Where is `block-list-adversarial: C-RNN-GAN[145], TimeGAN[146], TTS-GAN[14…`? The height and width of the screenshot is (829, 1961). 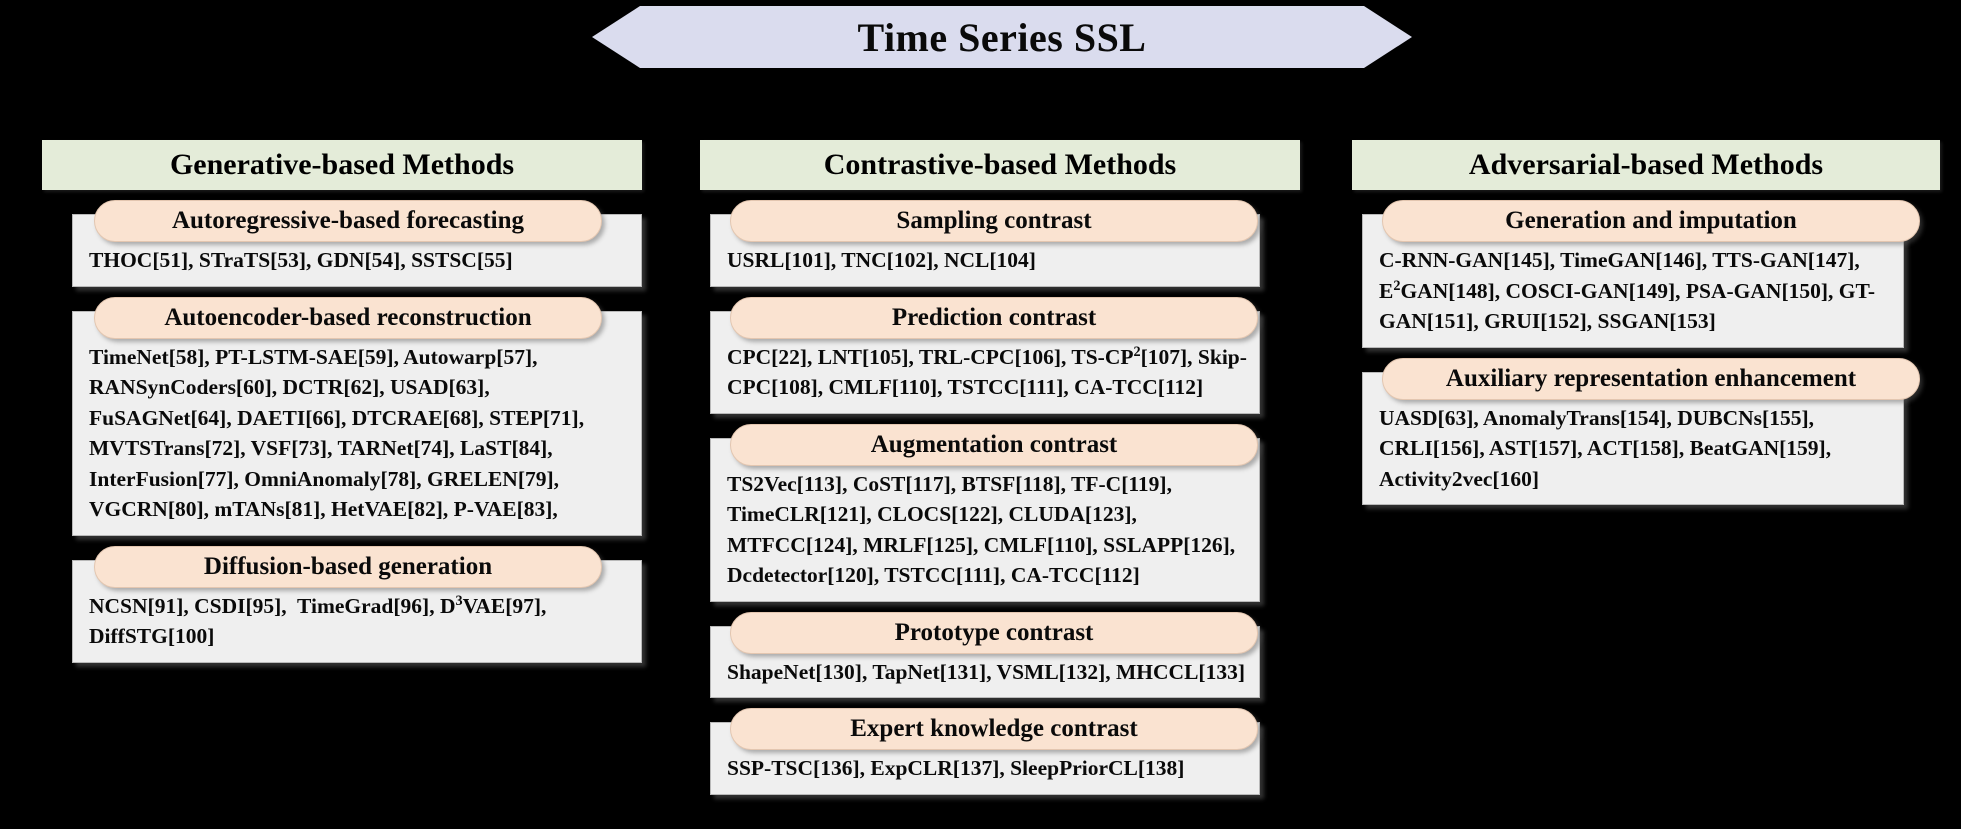 block-list-adversarial: C-RNN-GAN[145], TimeGAN[146], TTS-GAN[14… is located at coordinates (1646, 353).